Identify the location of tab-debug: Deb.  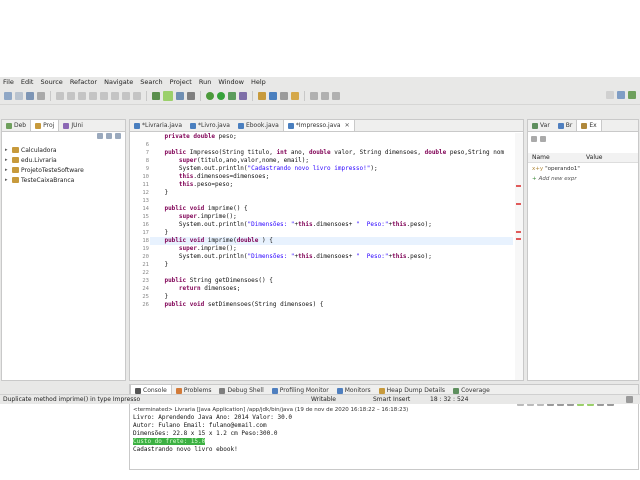
(16, 125).